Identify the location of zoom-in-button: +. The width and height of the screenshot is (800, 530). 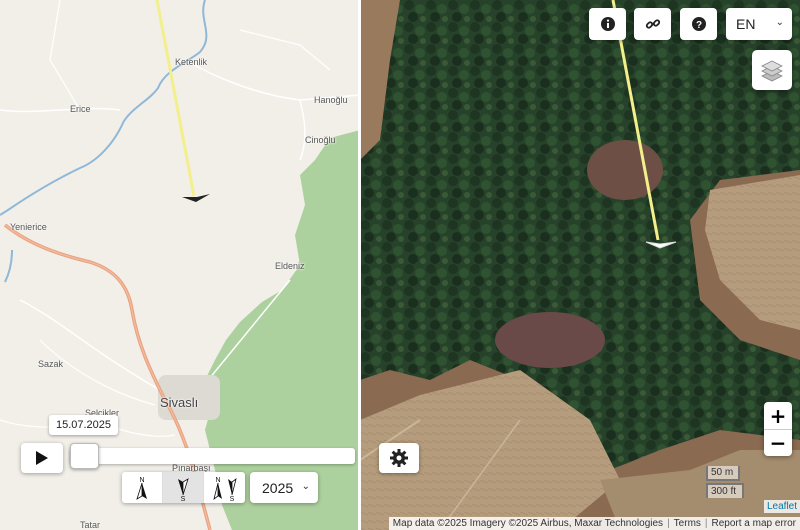
(778, 415).